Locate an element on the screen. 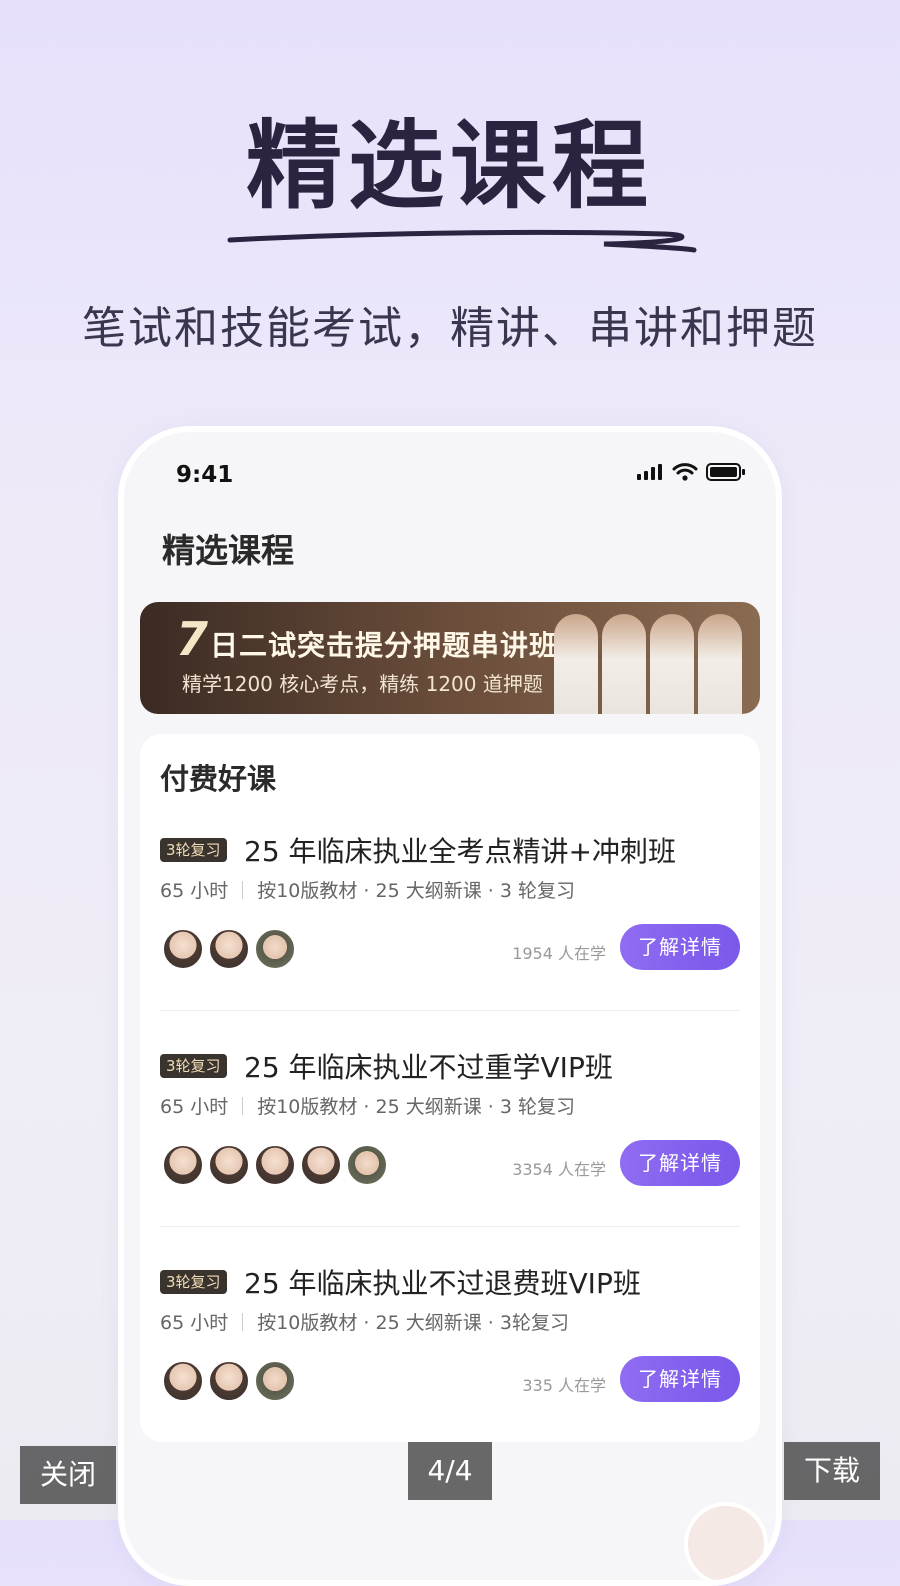  course-title: 25 年临床执业不过退费班VIP班 is located at coordinates (442, 1283).